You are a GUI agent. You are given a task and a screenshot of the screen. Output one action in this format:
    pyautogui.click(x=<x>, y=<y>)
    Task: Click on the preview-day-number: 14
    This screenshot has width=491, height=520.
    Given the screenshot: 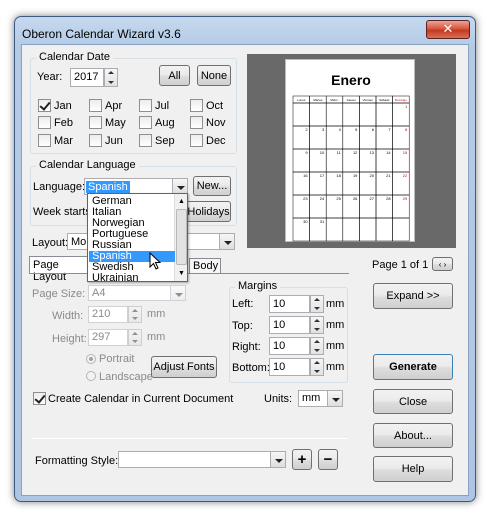 What is the action you would take?
    pyautogui.click(x=388, y=152)
    